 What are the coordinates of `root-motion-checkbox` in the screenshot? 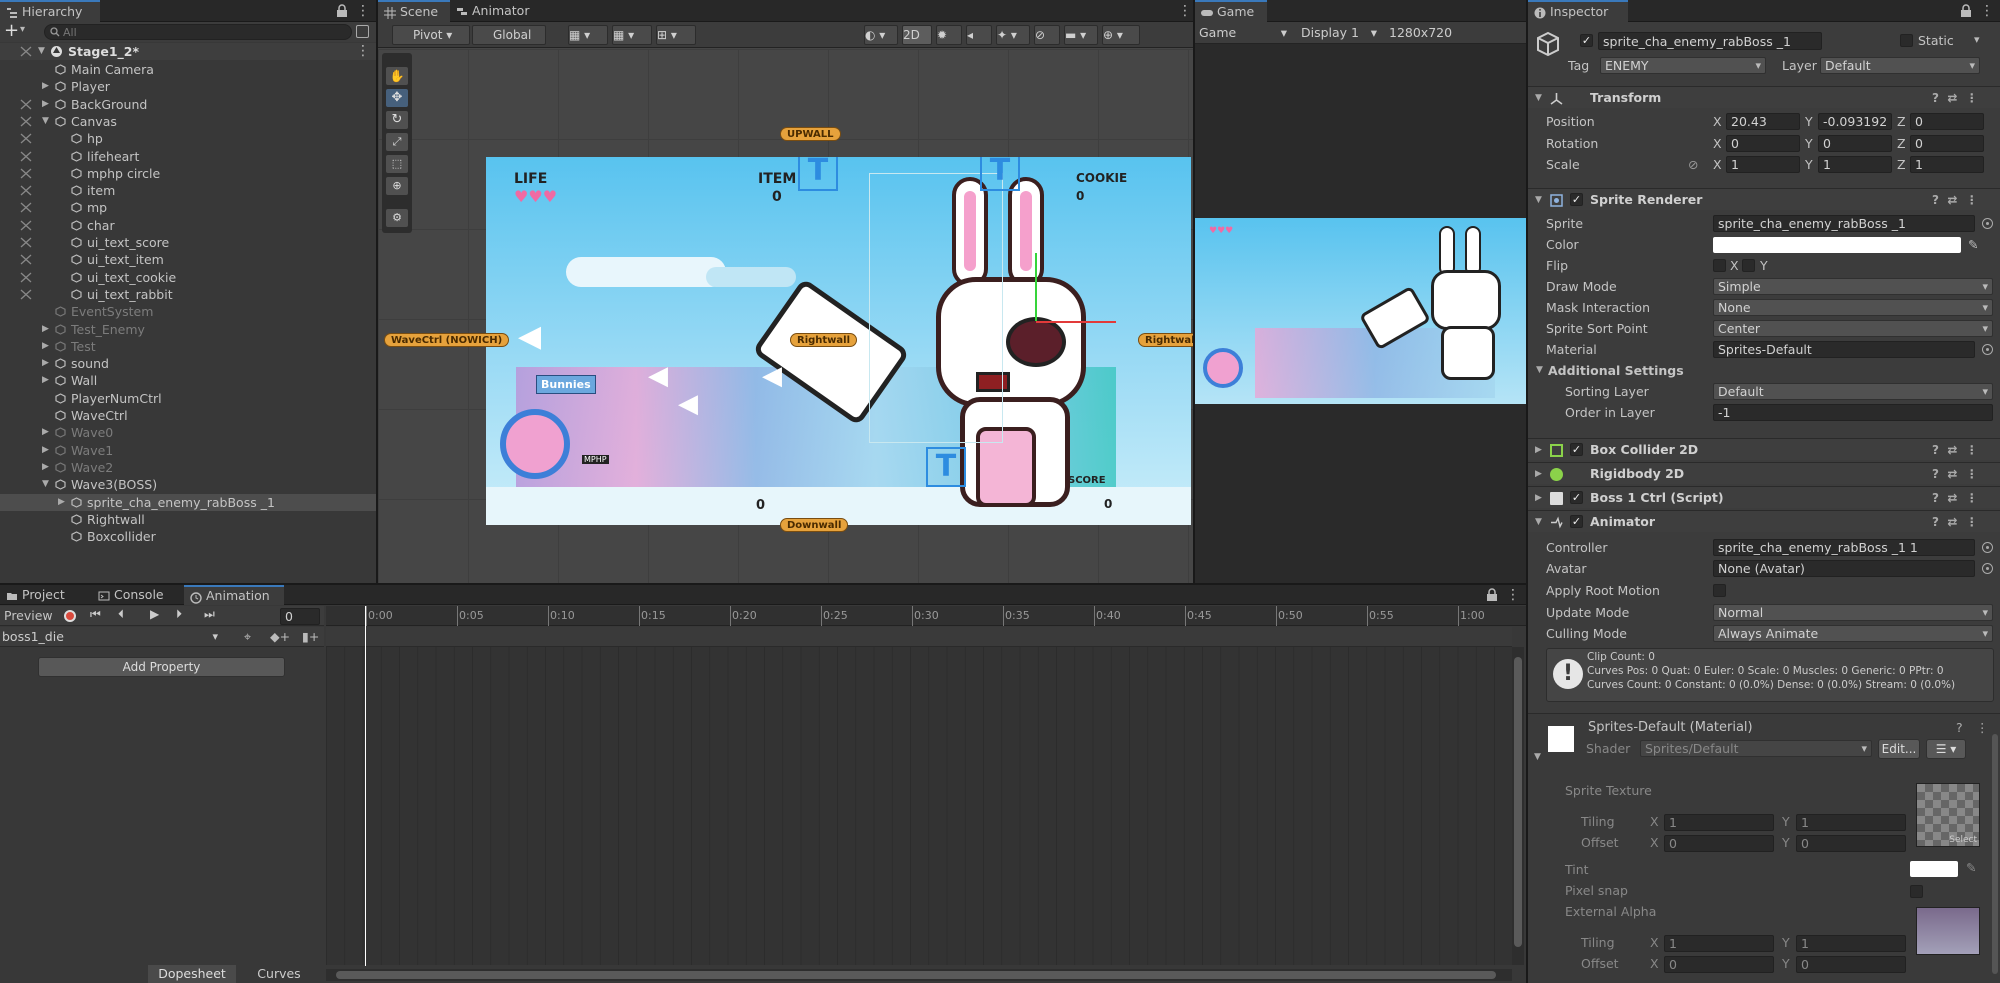 It's located at (1719, 590).